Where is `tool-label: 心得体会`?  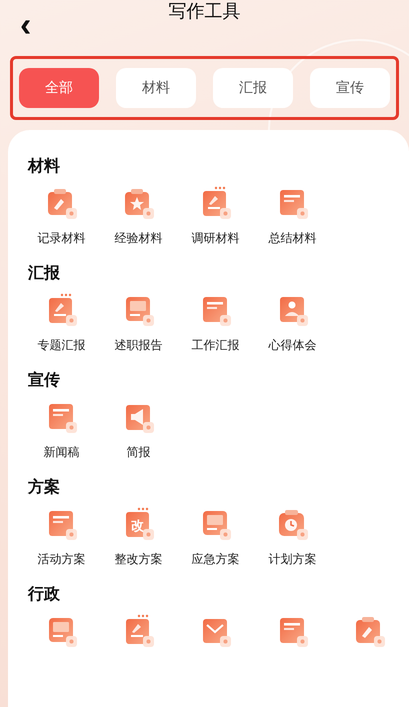 tool-label: 心得体会 is located at coordinates (292, 345).